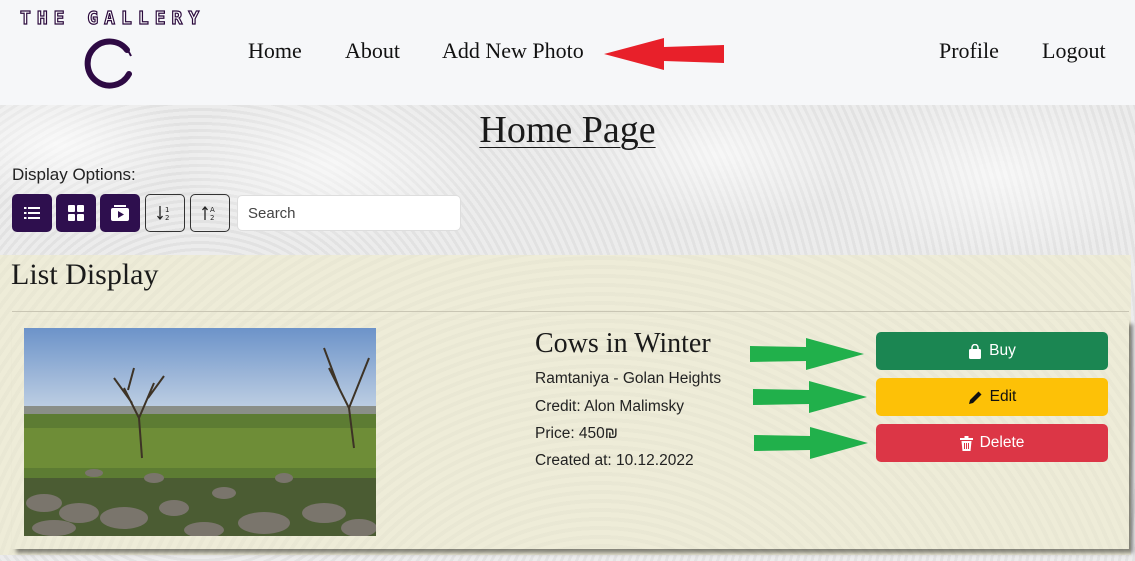 Image resolution: width=1135 pixels, height=561 pixels. I want to click on svg-text: 1, so click(167, 210).